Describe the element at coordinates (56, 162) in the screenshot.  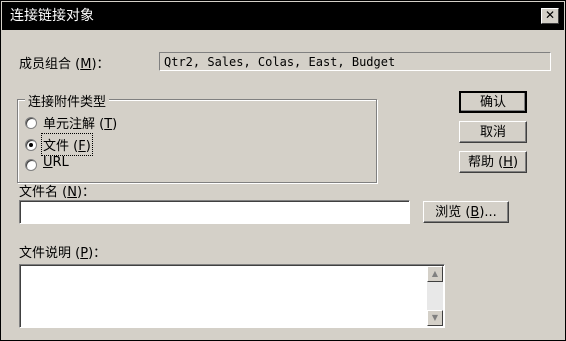
I see `radio-url-label: URL` at that location.